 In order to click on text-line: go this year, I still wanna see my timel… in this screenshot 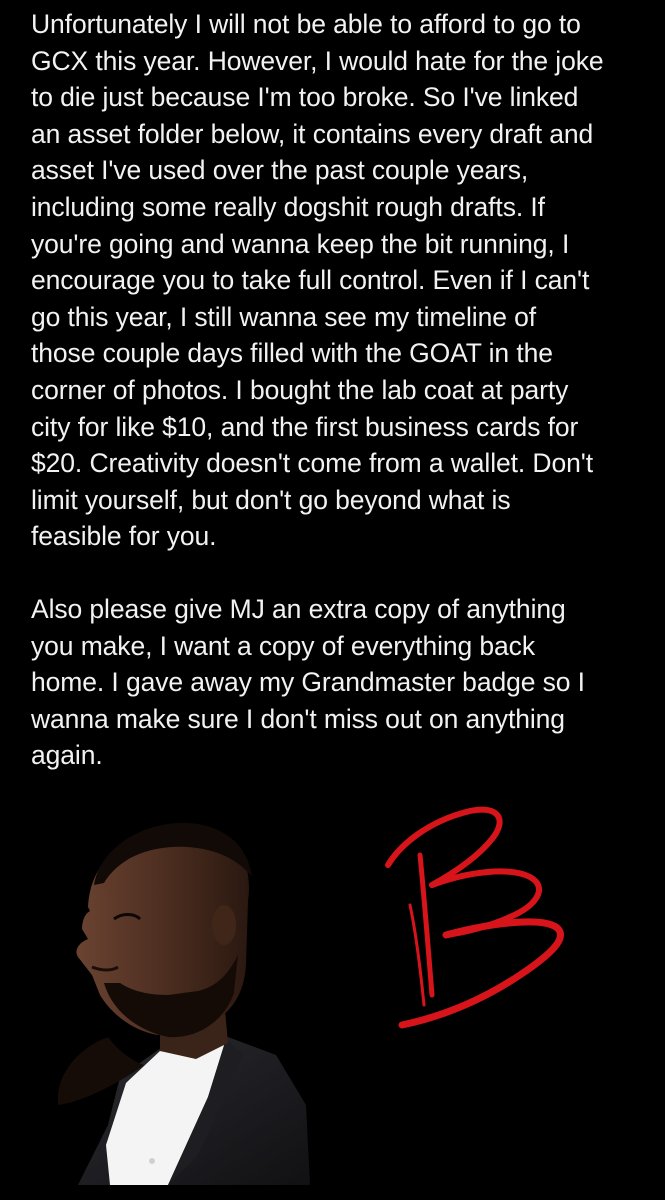, I will do `click(284, 316)`.